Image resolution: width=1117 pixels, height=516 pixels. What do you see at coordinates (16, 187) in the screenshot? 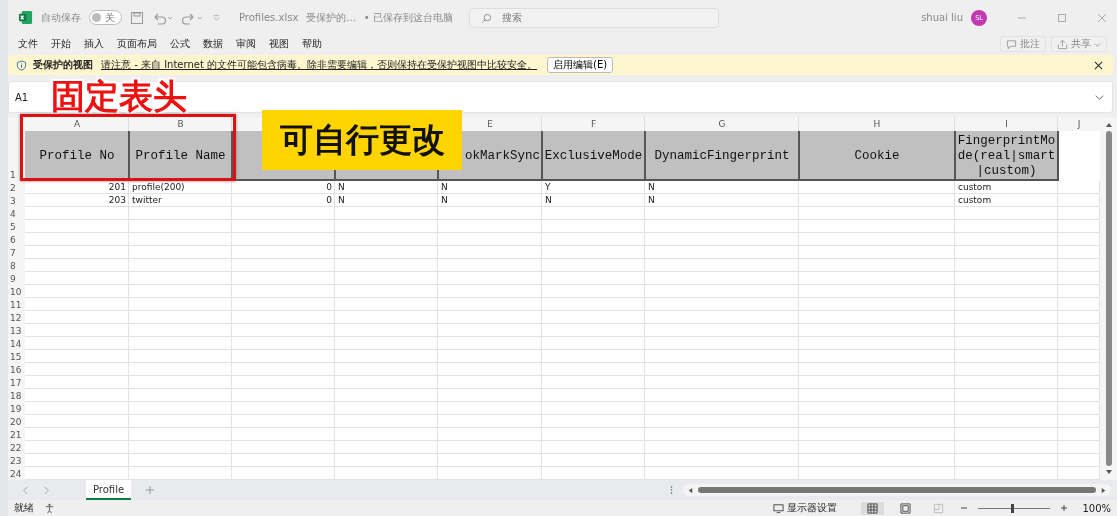
I see `row-number: 2` at bounding box center [16, 187].